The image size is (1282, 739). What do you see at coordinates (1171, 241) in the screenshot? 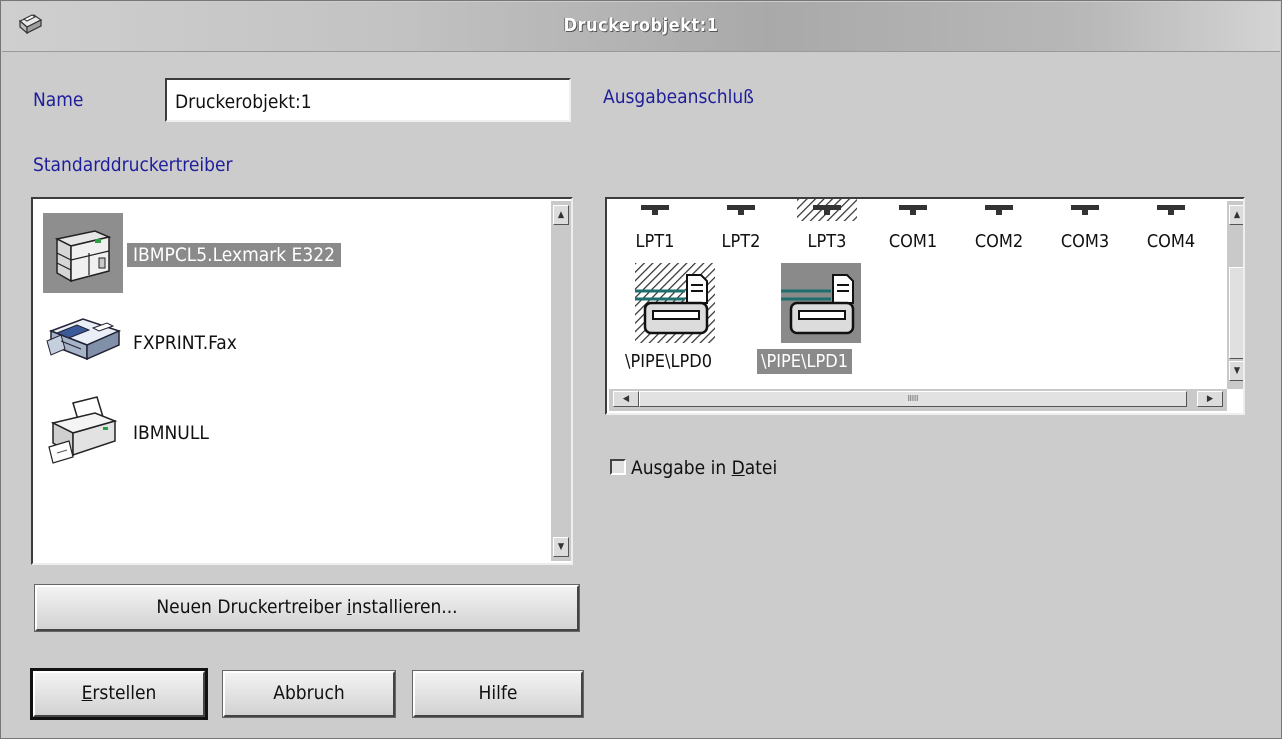
I see `port-label-com4: COM4` at bounding box center [1171, 241].